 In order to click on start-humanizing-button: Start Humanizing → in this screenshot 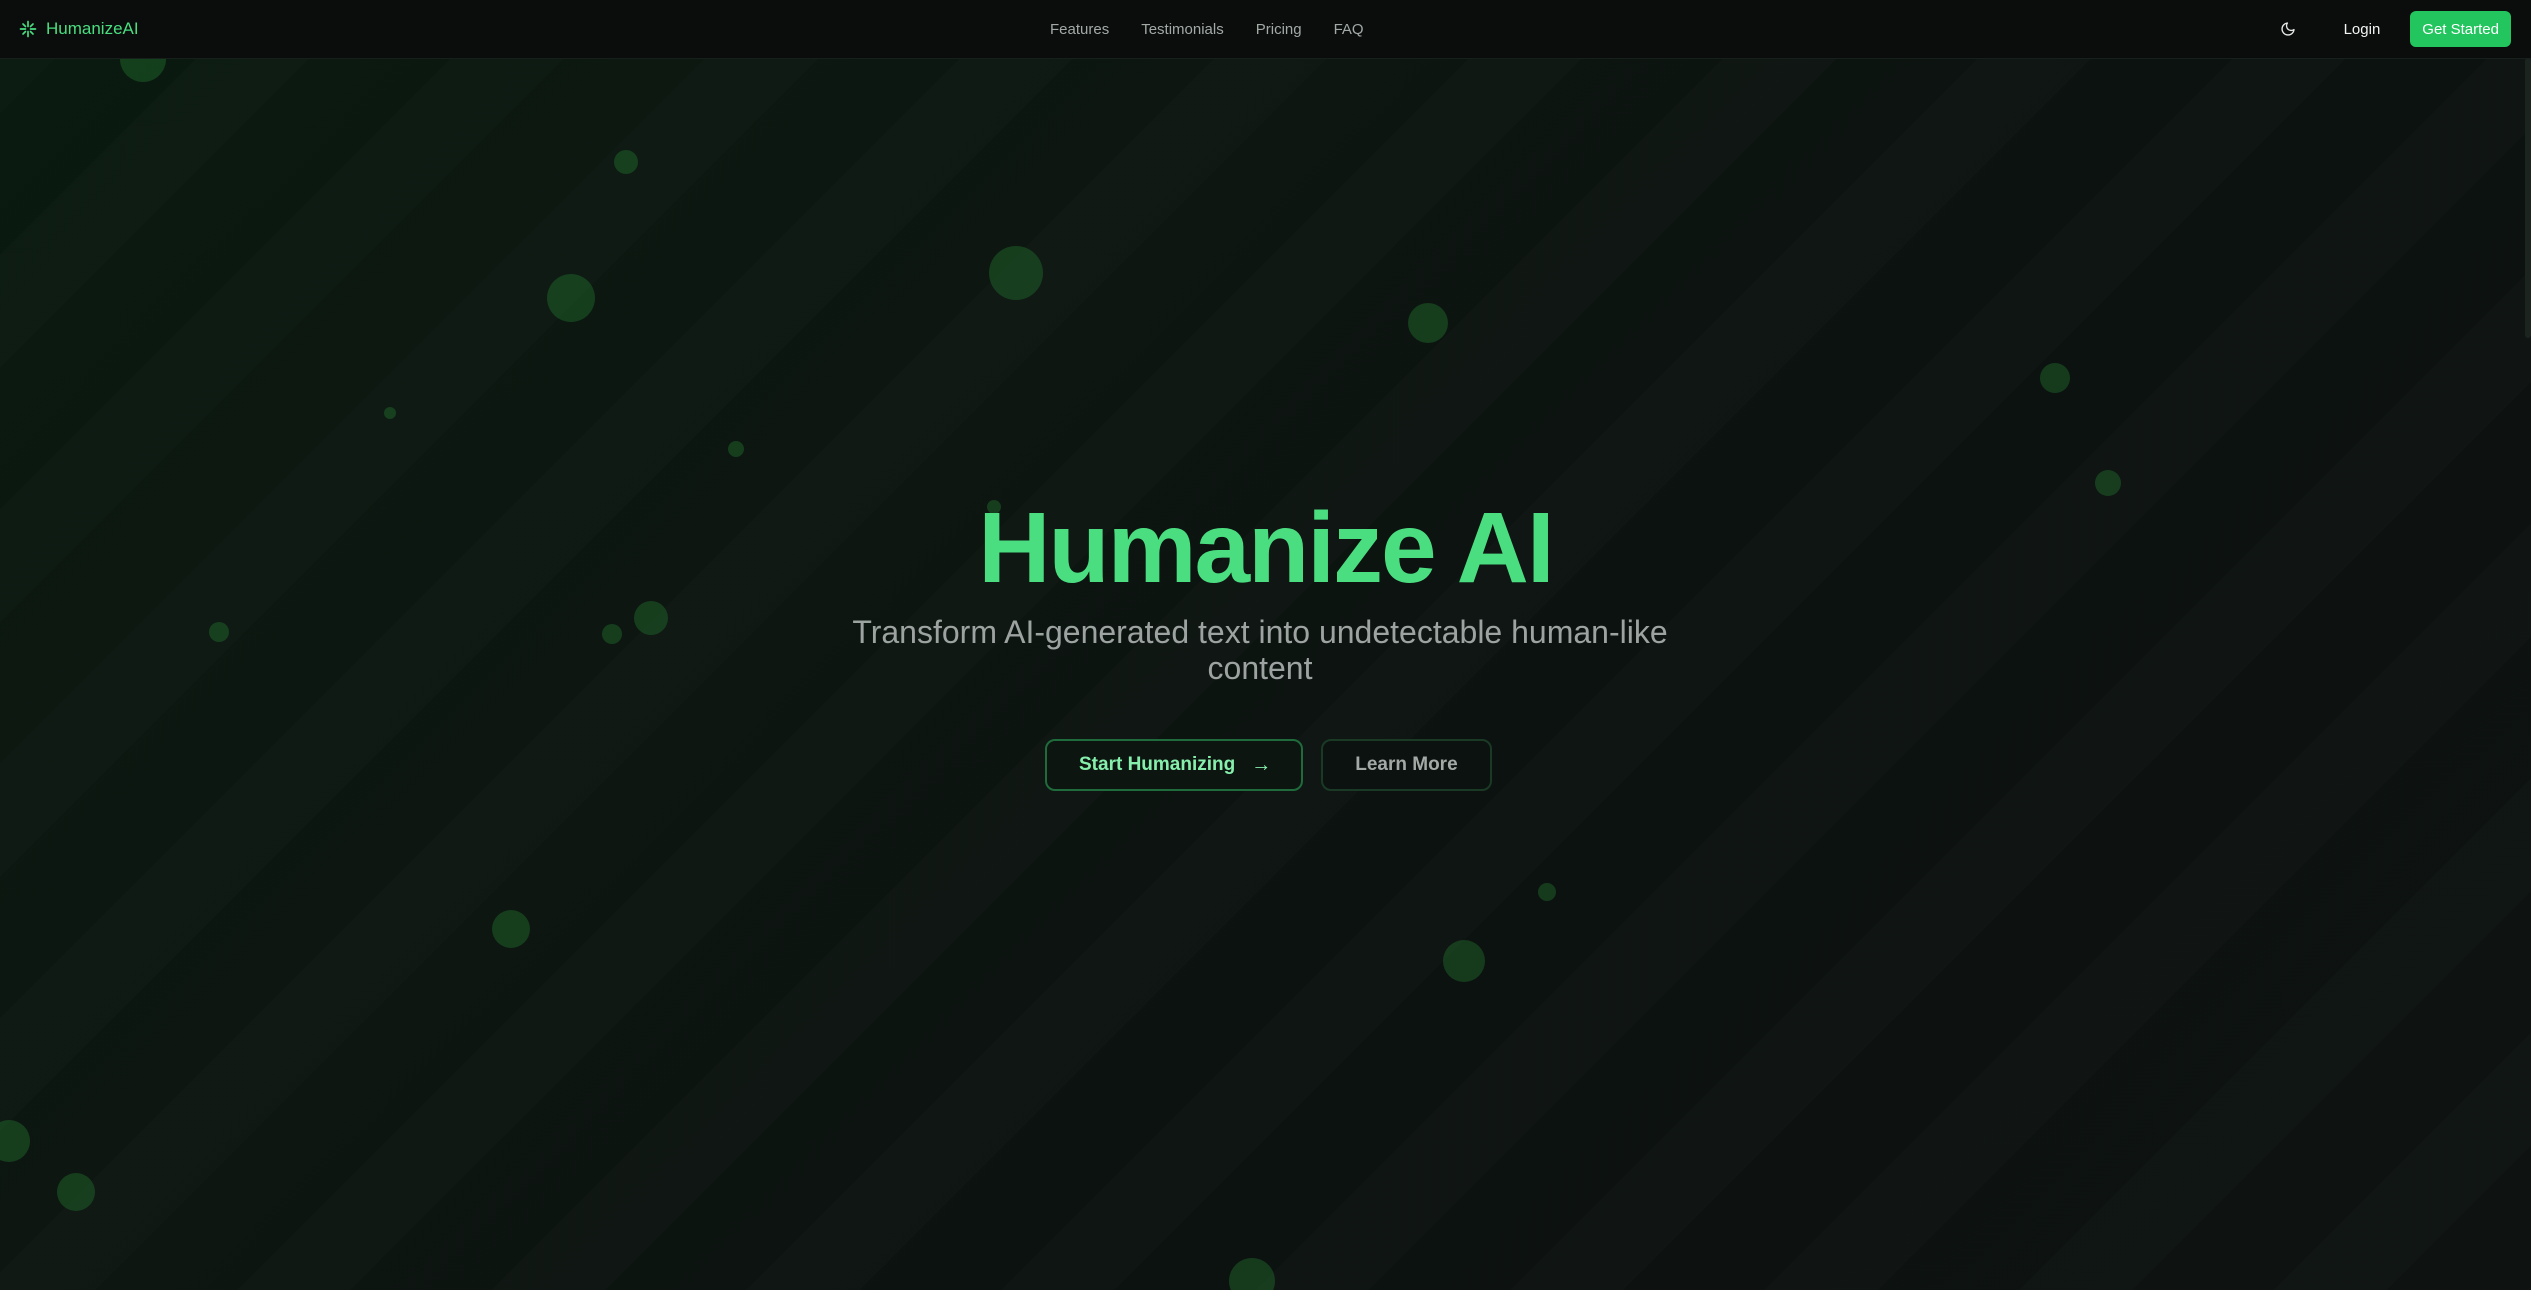, I will do `click(1174, 765)`.